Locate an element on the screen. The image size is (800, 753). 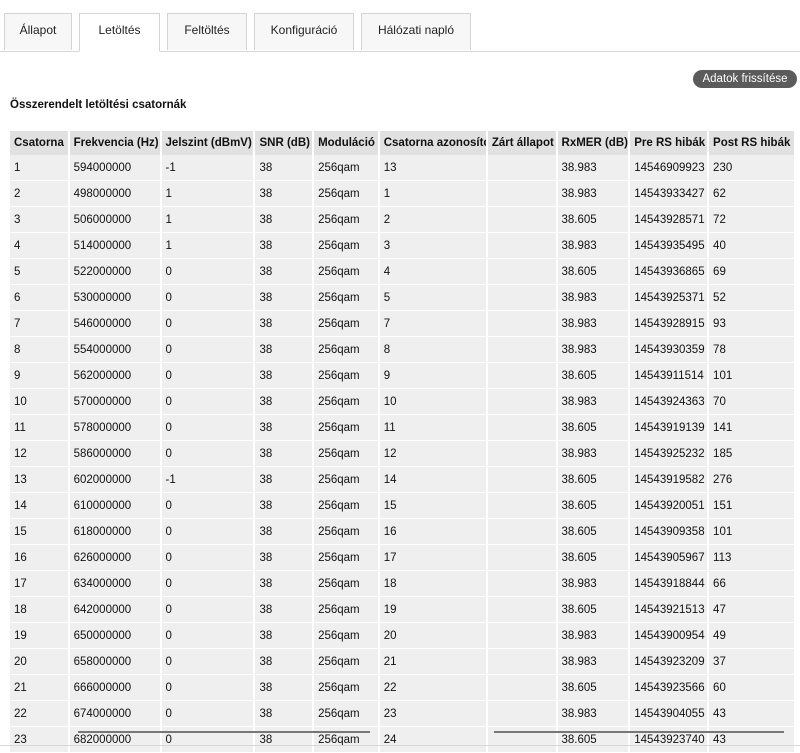
cell-channel: 16 is located at coordinates (39, 558).